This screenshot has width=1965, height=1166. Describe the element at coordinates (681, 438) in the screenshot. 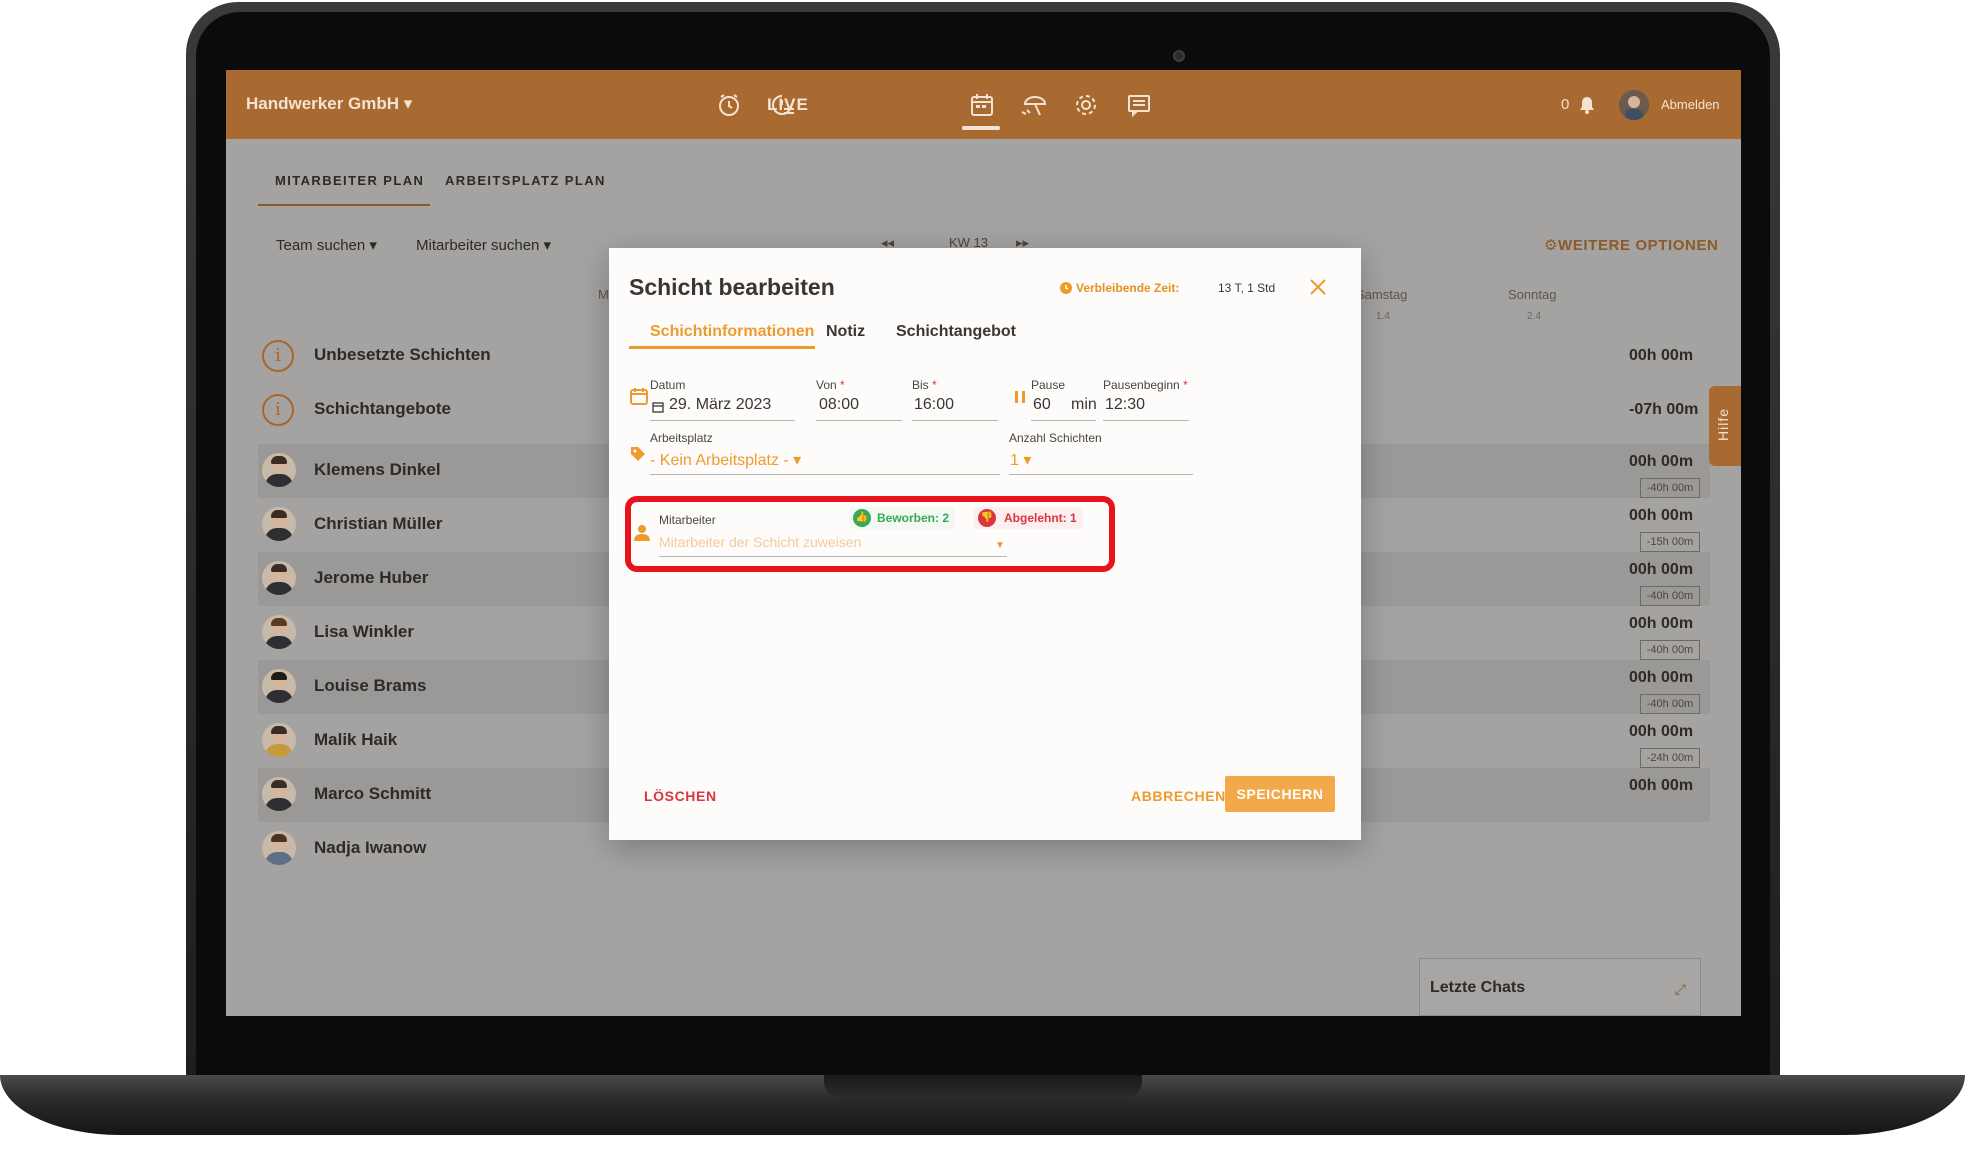

I see `workplace-label: Arbeitsplatz` at that location.